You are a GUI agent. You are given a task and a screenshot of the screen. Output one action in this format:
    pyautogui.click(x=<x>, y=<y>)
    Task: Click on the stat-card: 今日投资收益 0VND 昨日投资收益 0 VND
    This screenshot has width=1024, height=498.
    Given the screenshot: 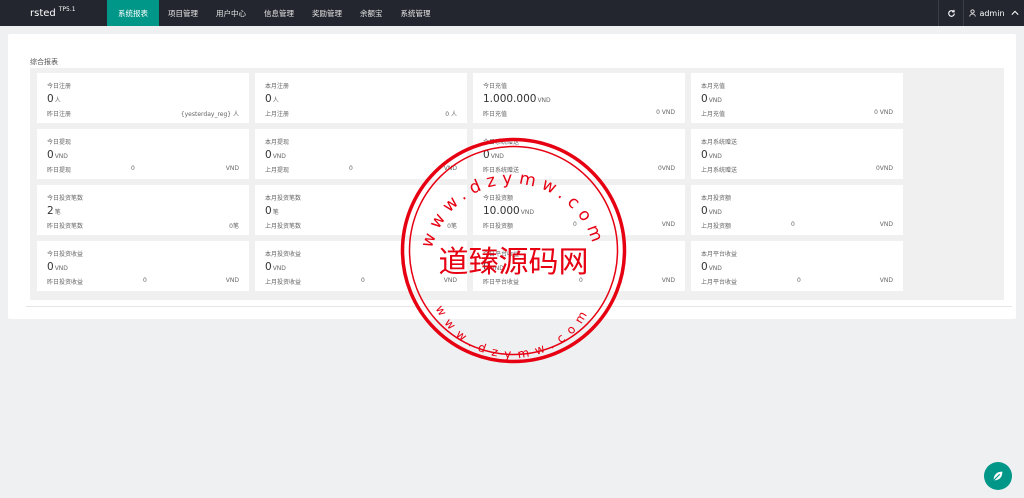 What is the action you would take?
    pyautogui.click(x=143, y=266)
    